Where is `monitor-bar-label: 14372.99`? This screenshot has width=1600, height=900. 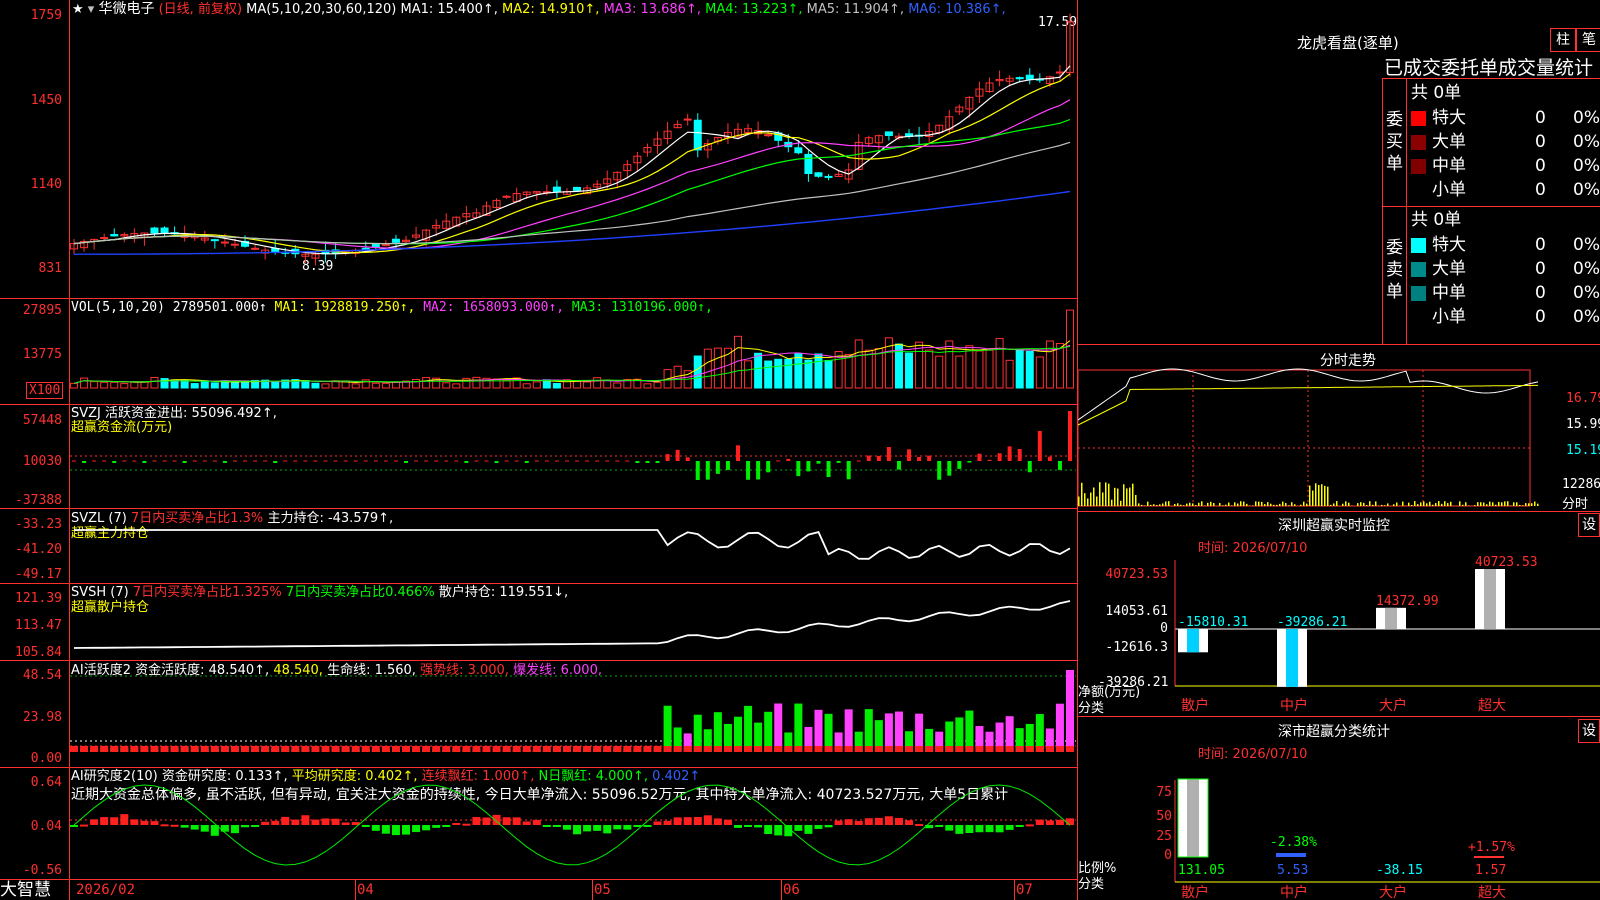 monitor-bar-label: 14372.99 is located at coordinates (1407, 601).